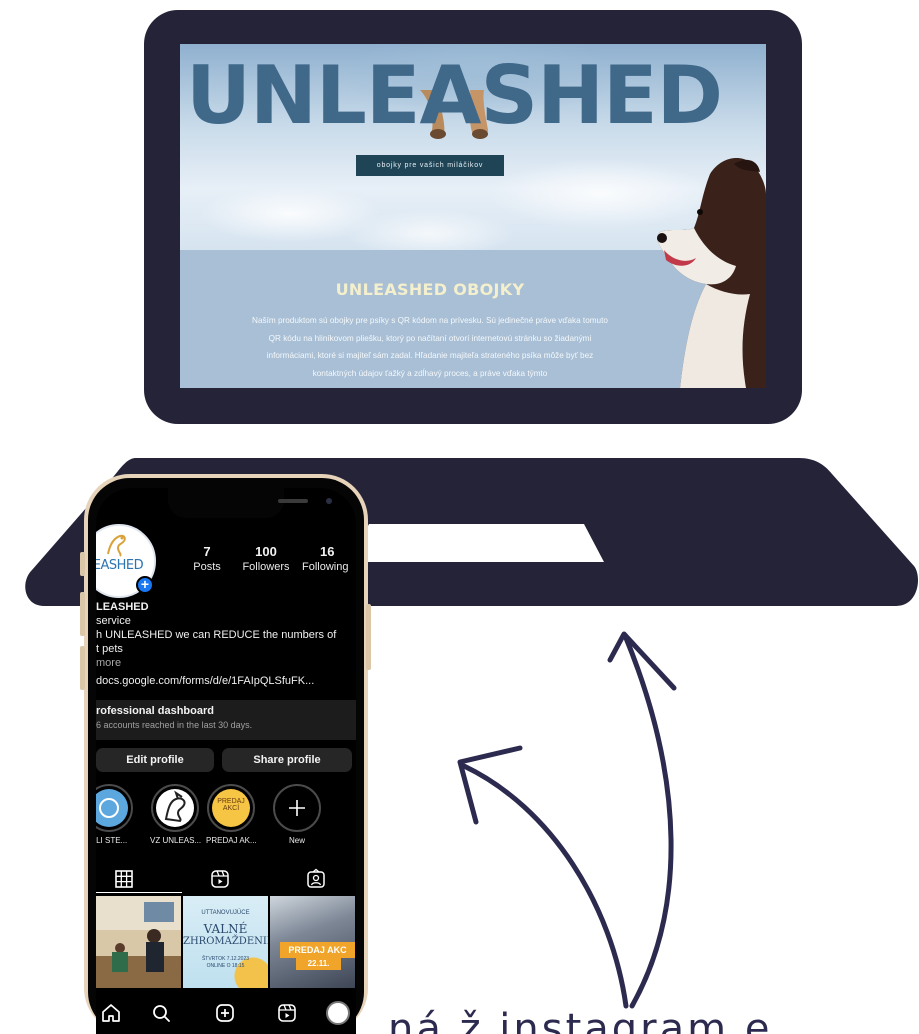 Image resolution: width=919 pixels, height=1034 pixels. I want to click on share-profile-button: Share profile, so click(287, 760).